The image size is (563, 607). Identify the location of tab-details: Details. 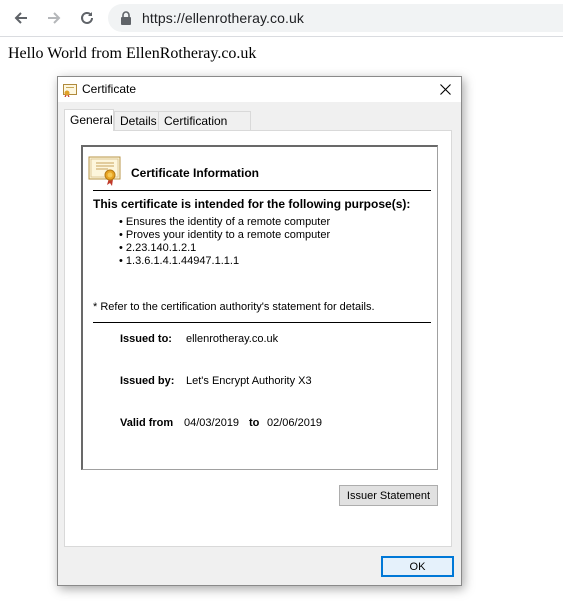
(136, 120).